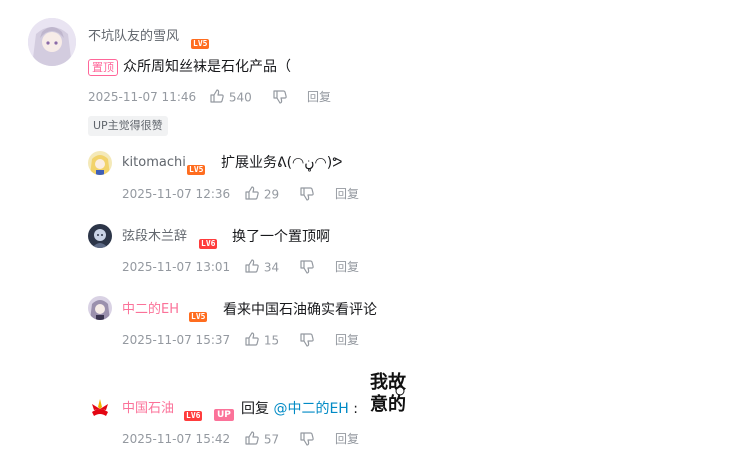 The height and width of the screenshot is (452, 743). What do you see at coordinates (388, 404) in the screenshot?
I see `svg-text: 意的` at bounding box center [388, 404].